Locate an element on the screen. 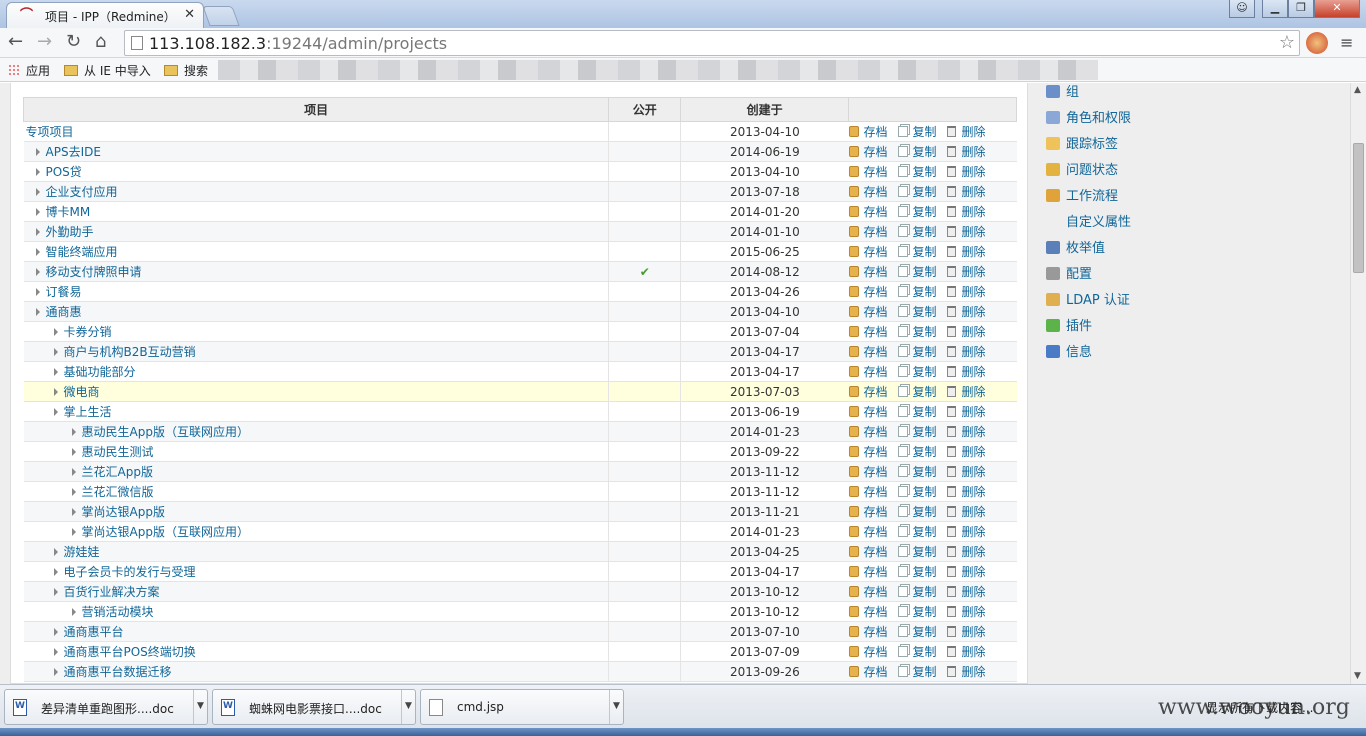  project-link: 专项项目 is located at coordinates (50, 132).